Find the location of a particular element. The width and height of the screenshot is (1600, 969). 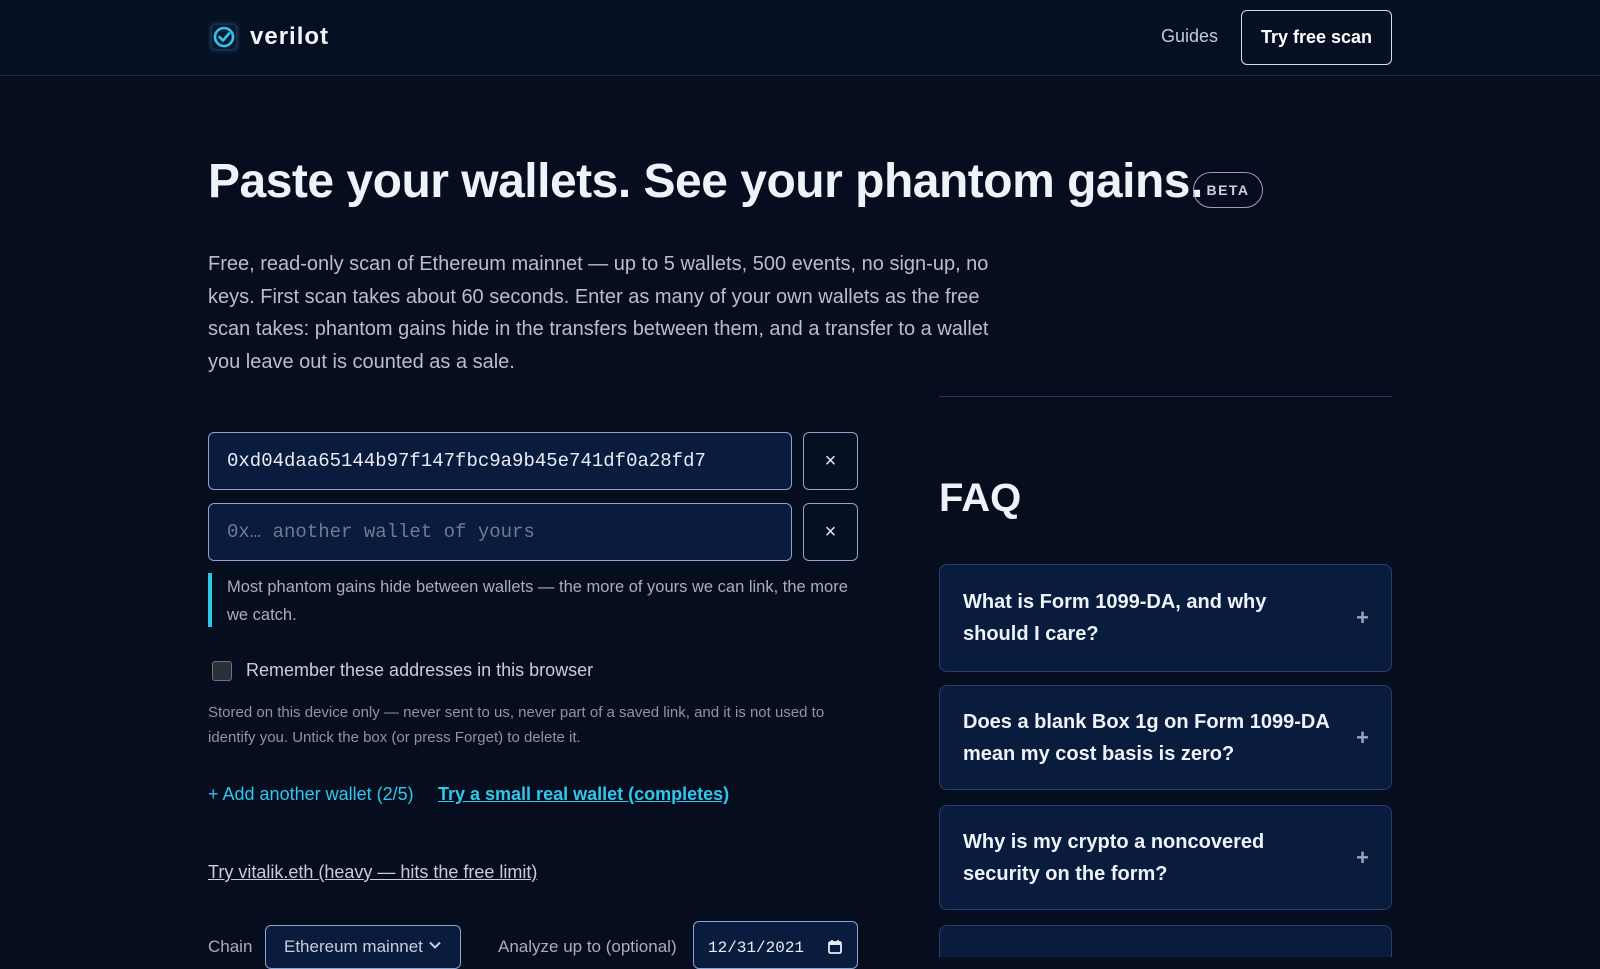

try-small-wallet-link: Try a small real wallet (completes) is located at coordinates (583, 794).